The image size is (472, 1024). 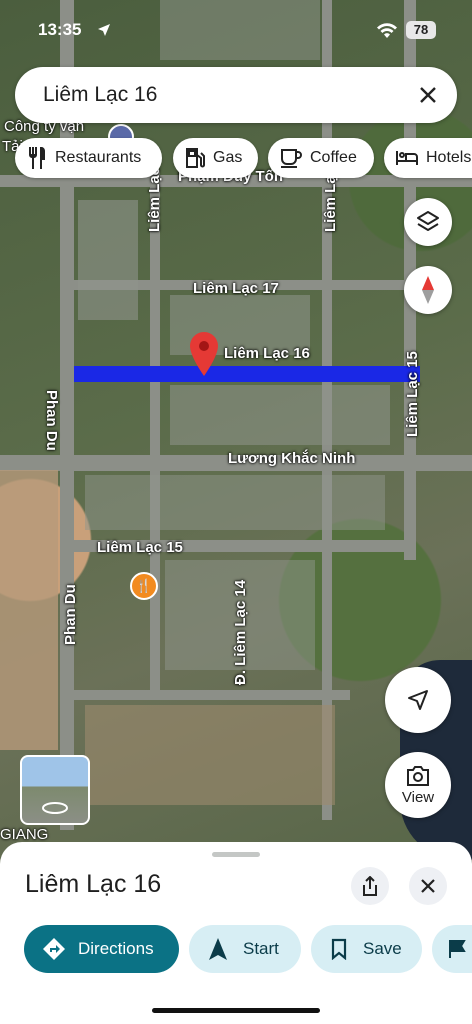 What do you see at coordinates (100, 95) in the screenshot?
I see `search-input: Liêm Lạc 16` at bounding box center [100, 95].